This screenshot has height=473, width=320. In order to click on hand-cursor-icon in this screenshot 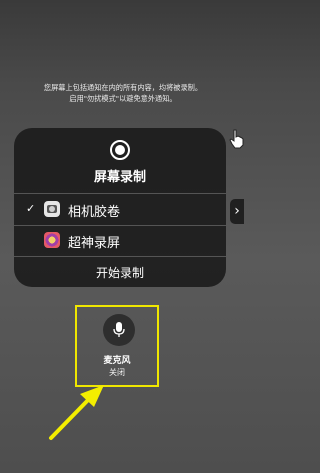, I will do `click(236, 139)`.